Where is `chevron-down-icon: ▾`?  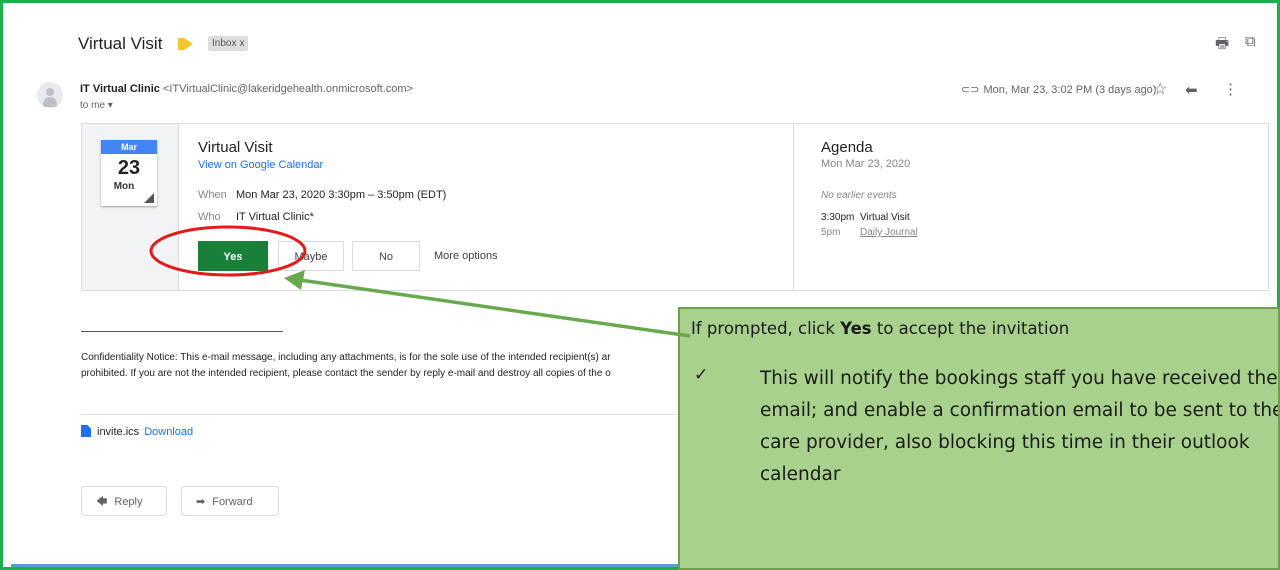
chevron-down-icon: ▾ is located at coordinates (110, 105).